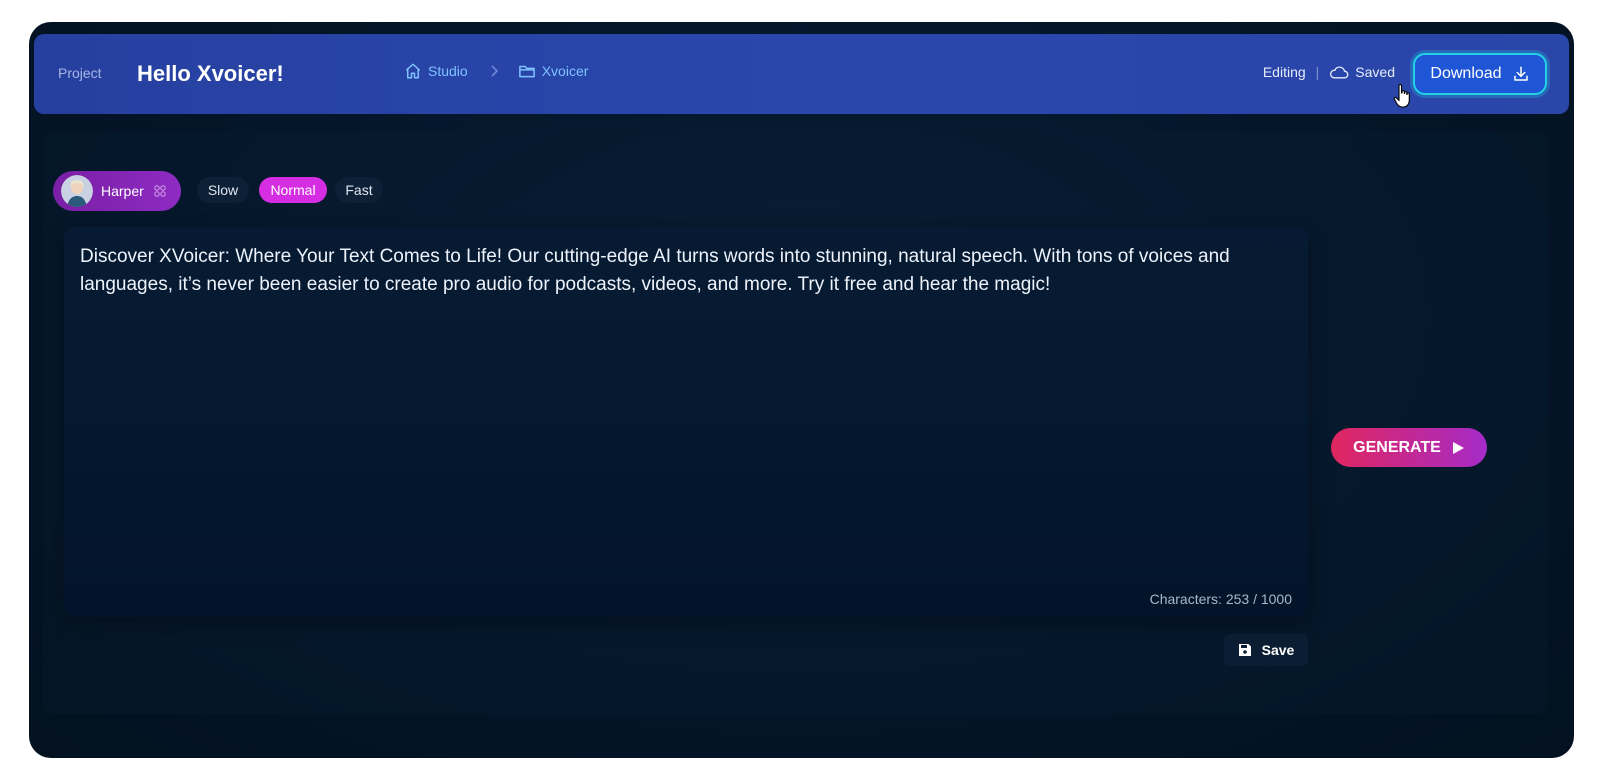 The height and width of the screenshot is (784, 1602). What do you see at coordinates (1278, 650) in the screenshot?
I see `save-label: Save` at bounding box center [1278, 650].